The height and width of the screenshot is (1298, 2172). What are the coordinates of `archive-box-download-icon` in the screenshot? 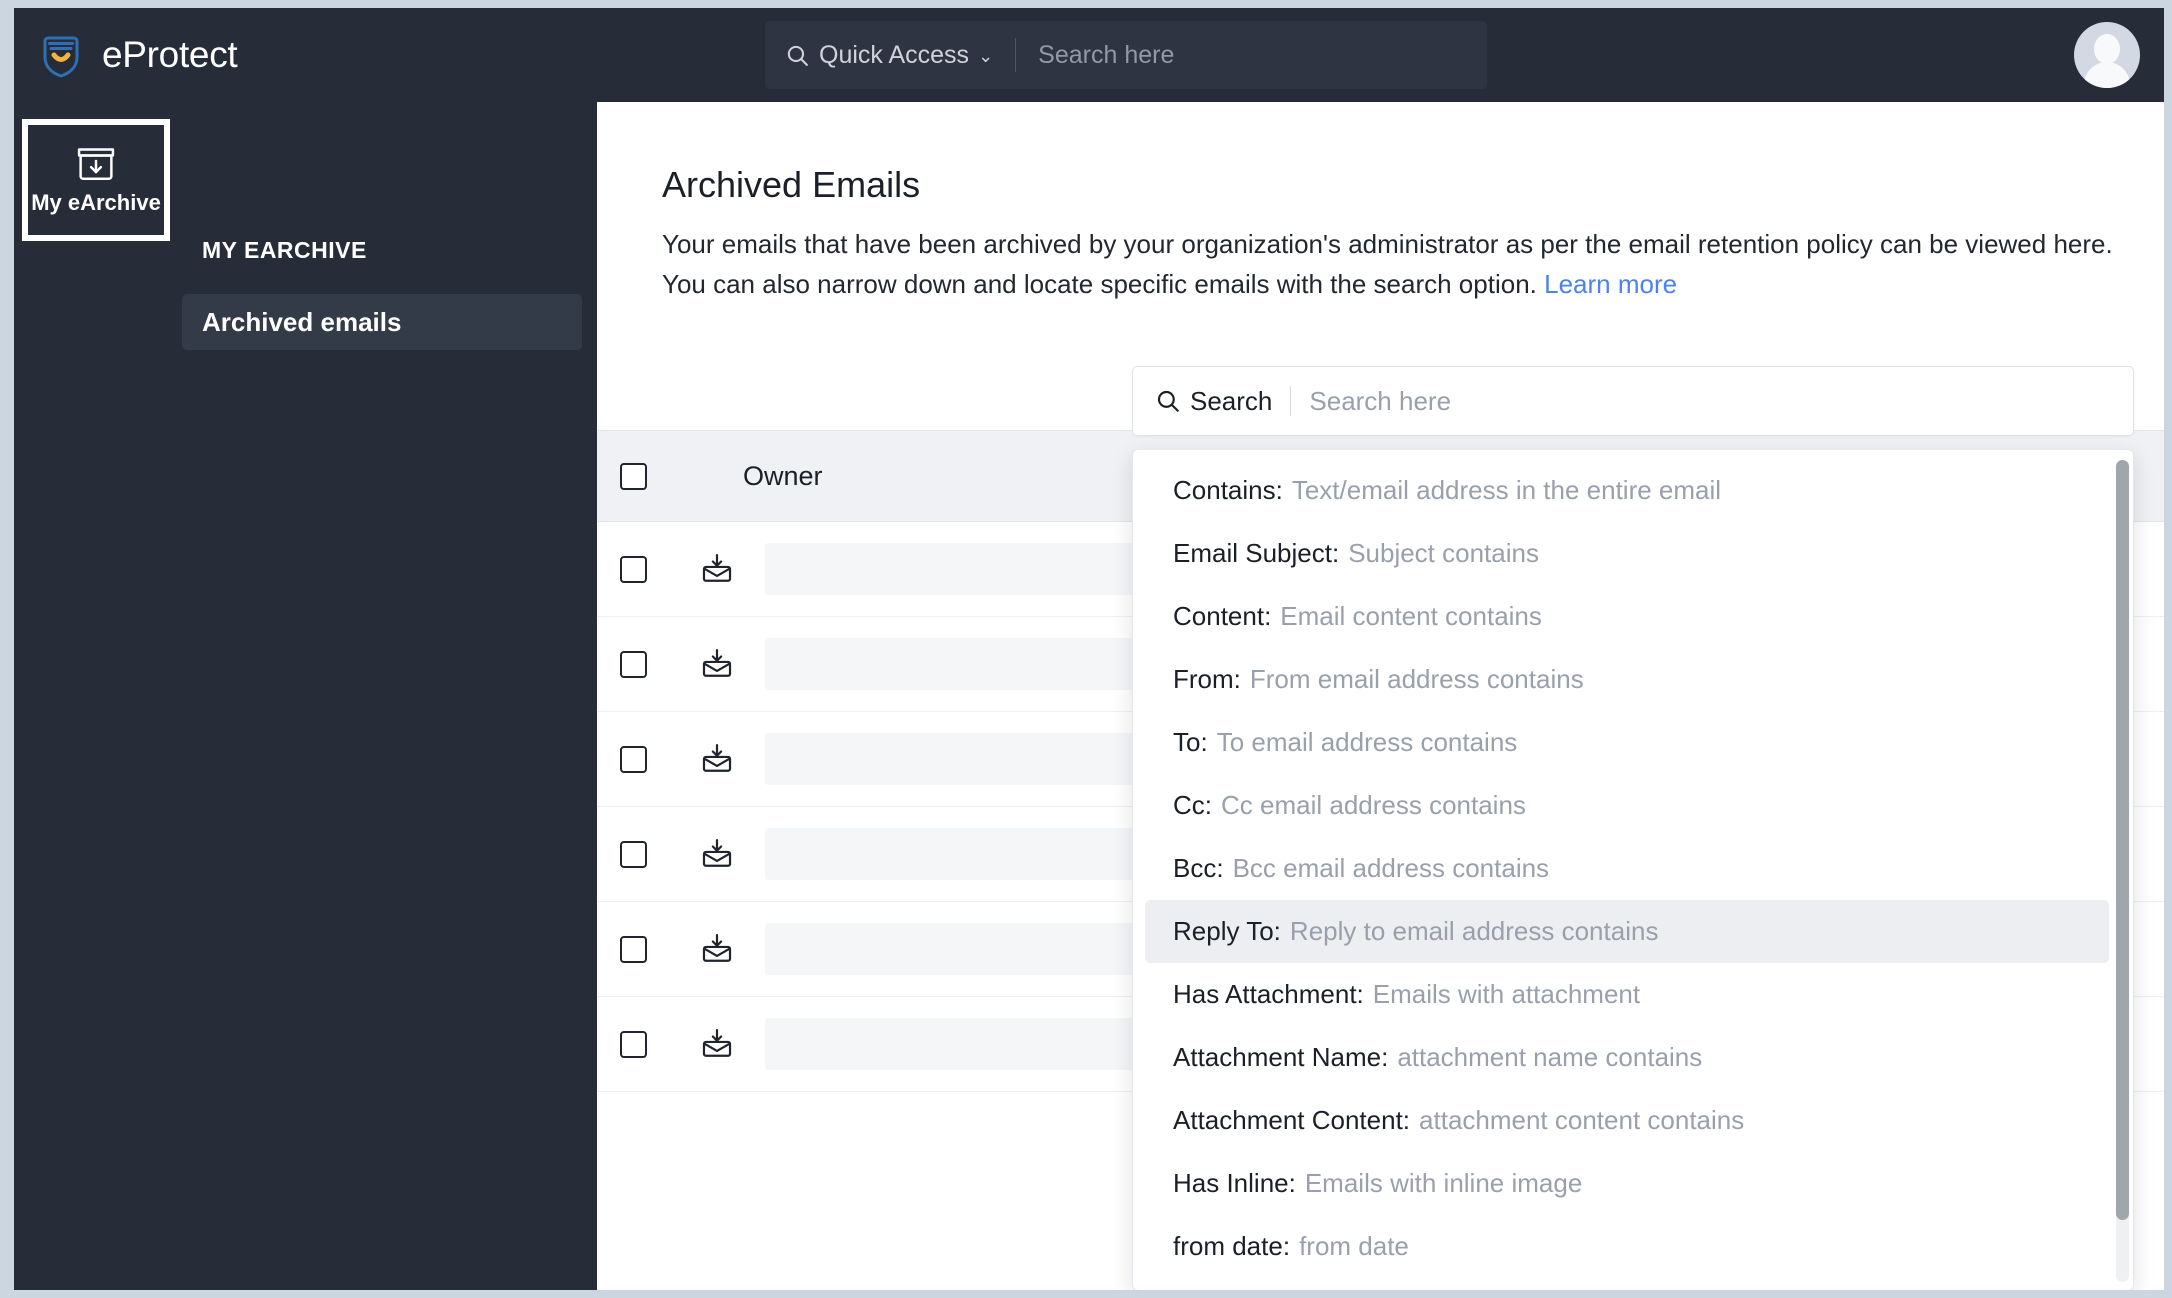 It's located at (96, 164).